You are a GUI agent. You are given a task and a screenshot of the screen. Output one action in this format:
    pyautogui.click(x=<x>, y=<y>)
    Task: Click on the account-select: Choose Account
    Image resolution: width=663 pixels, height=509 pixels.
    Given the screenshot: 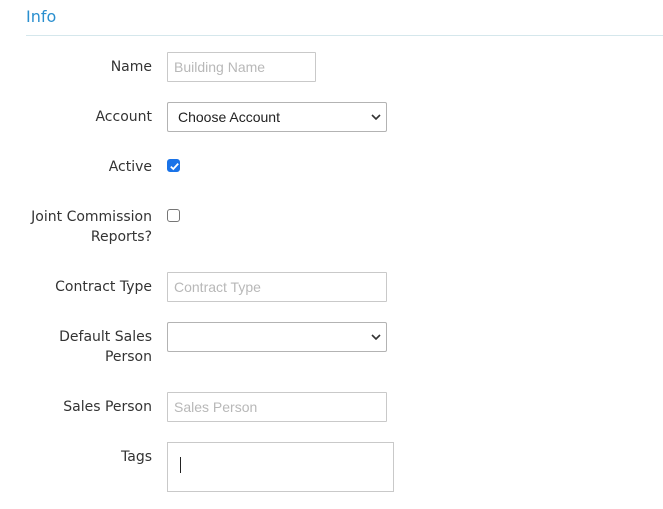 What is the action you would take?
    pyautogui.click(x=277, y=117)
    